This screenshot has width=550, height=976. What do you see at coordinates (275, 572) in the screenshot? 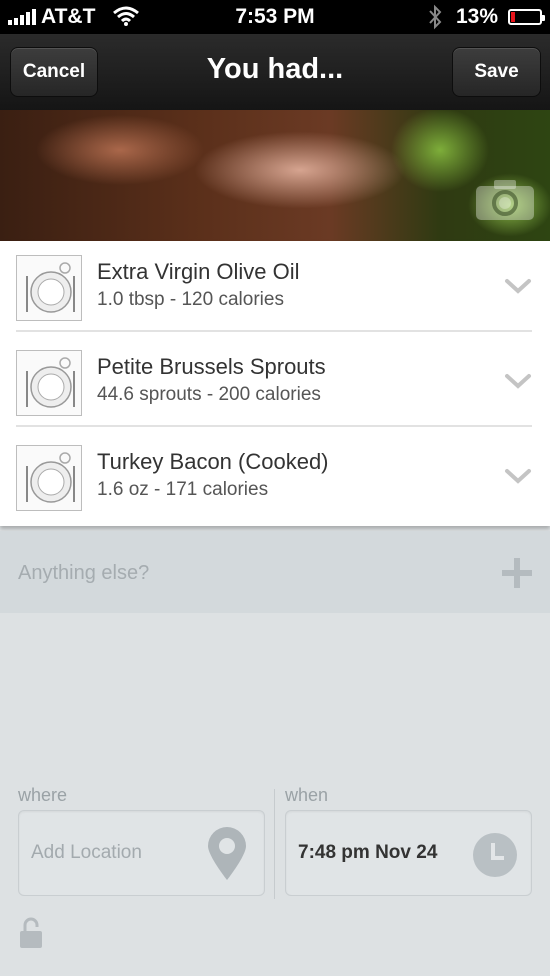
I see `add-food-row: Anything else?` at bounding box center [275, 572].